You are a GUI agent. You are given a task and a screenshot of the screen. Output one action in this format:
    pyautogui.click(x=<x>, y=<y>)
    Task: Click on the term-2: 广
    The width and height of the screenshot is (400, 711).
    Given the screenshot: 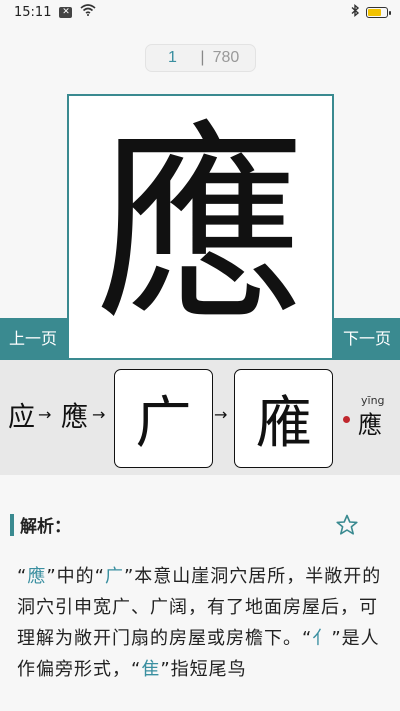 What is the action you would take?
    pyautogui.click(x=114, y=576)
    